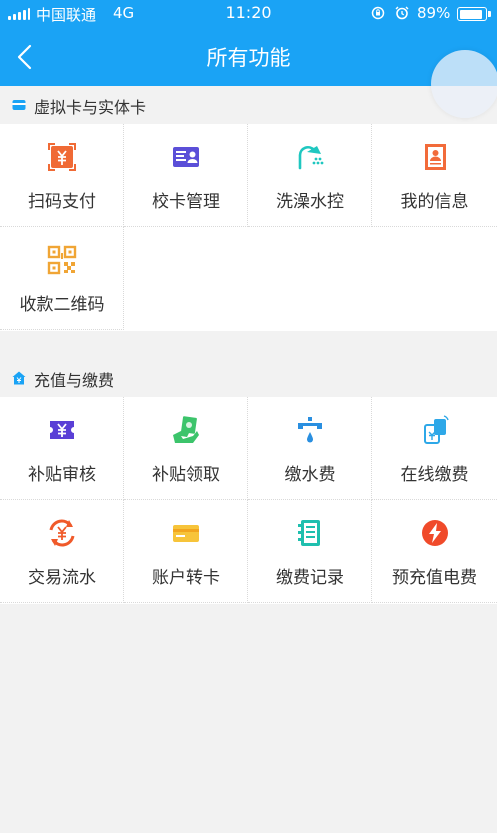  What do you see at coordinates (62, 448) in the screenshot?
I see `function-item-subsidy-review: 补贴审核` at bounding box center [62, 448].